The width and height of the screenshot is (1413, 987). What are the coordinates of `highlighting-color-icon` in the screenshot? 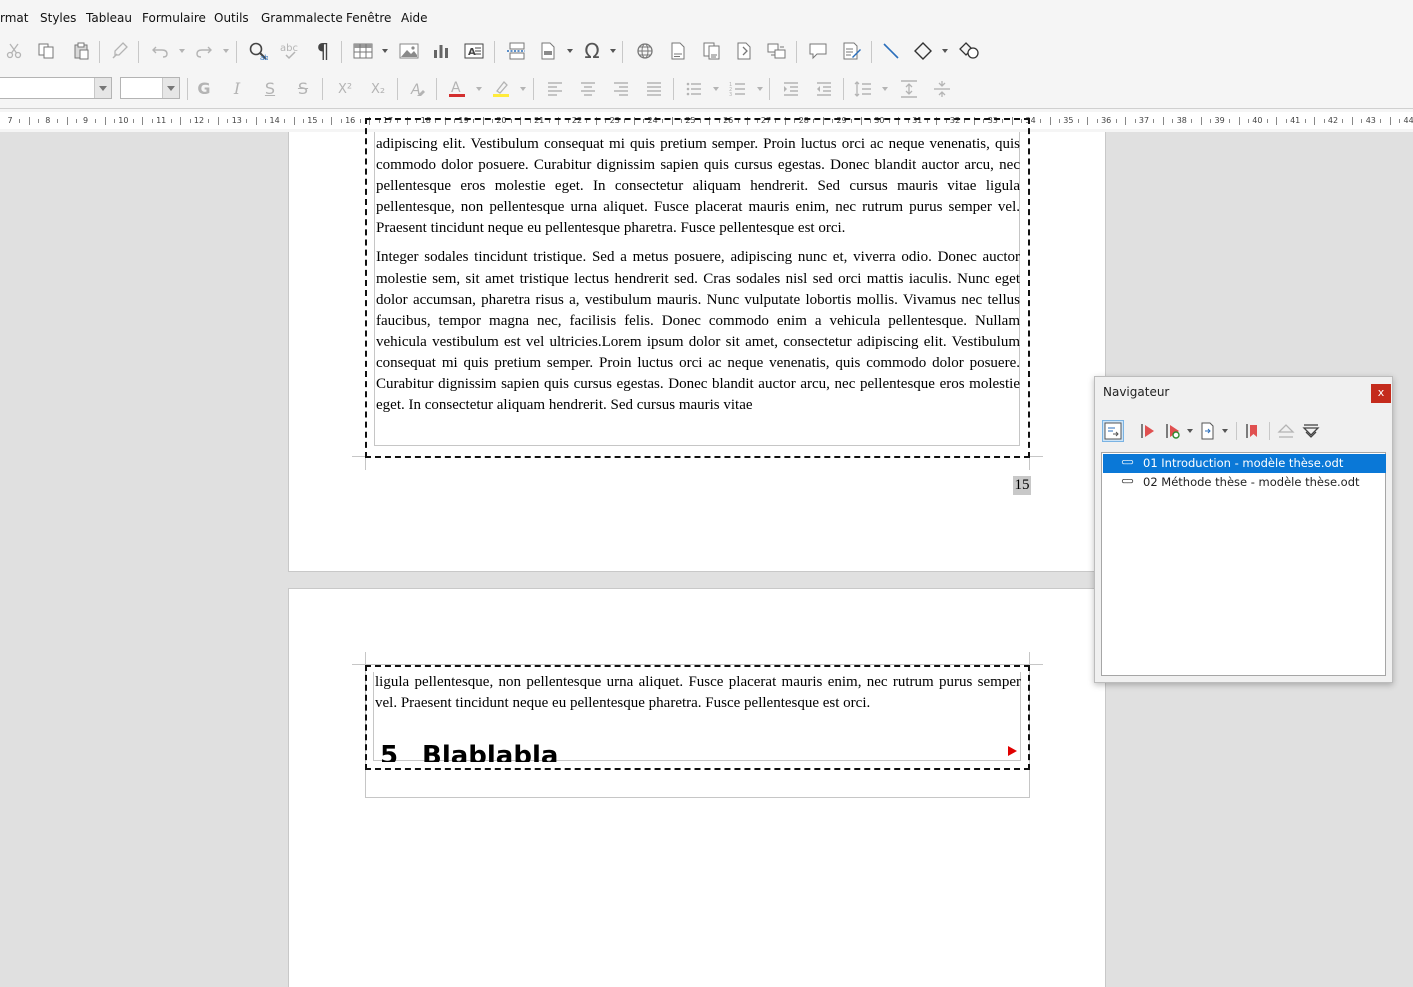 It's located at (501, 89).